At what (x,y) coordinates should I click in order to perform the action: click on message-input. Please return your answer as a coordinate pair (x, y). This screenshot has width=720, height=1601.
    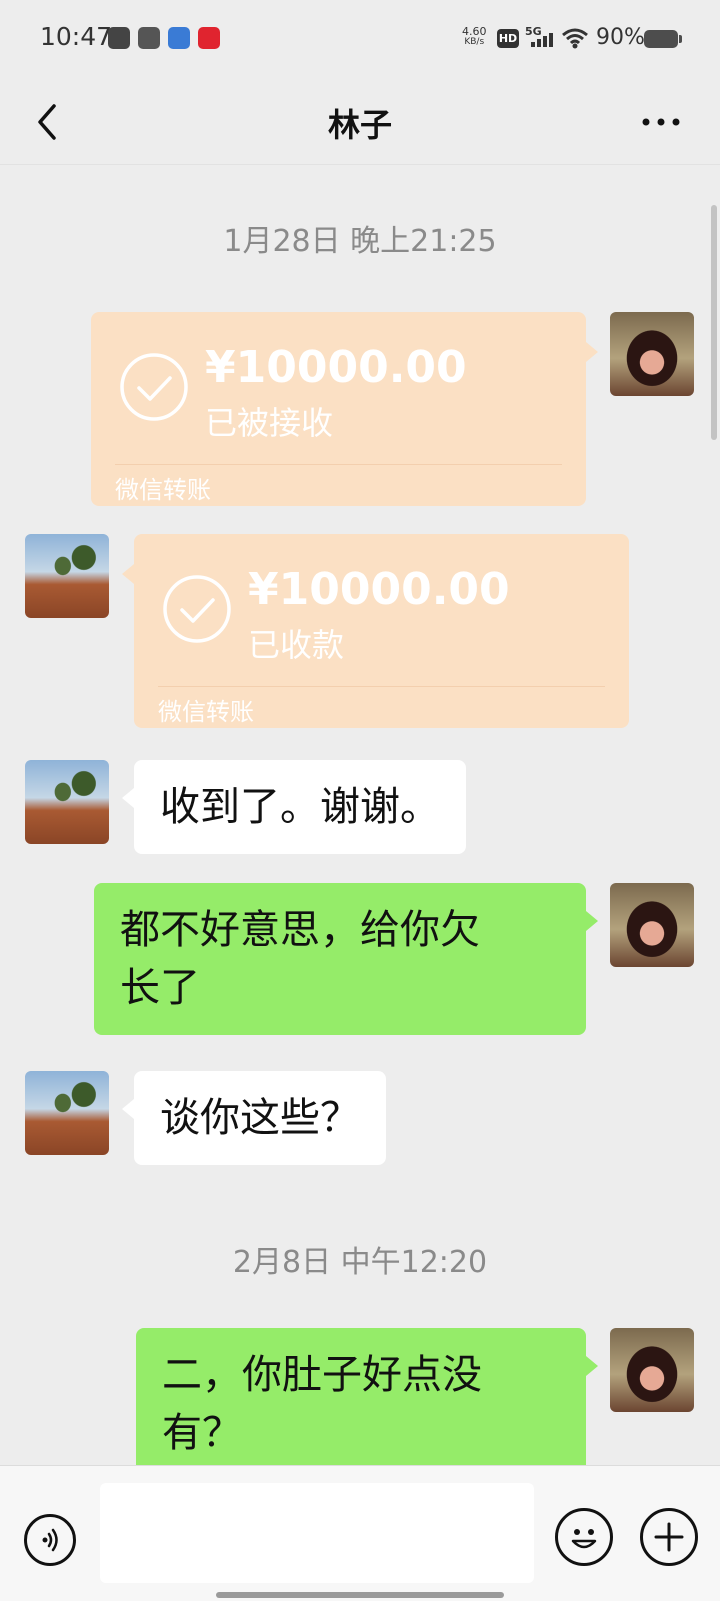
    Looking at the image, I should click on (317, 1533).